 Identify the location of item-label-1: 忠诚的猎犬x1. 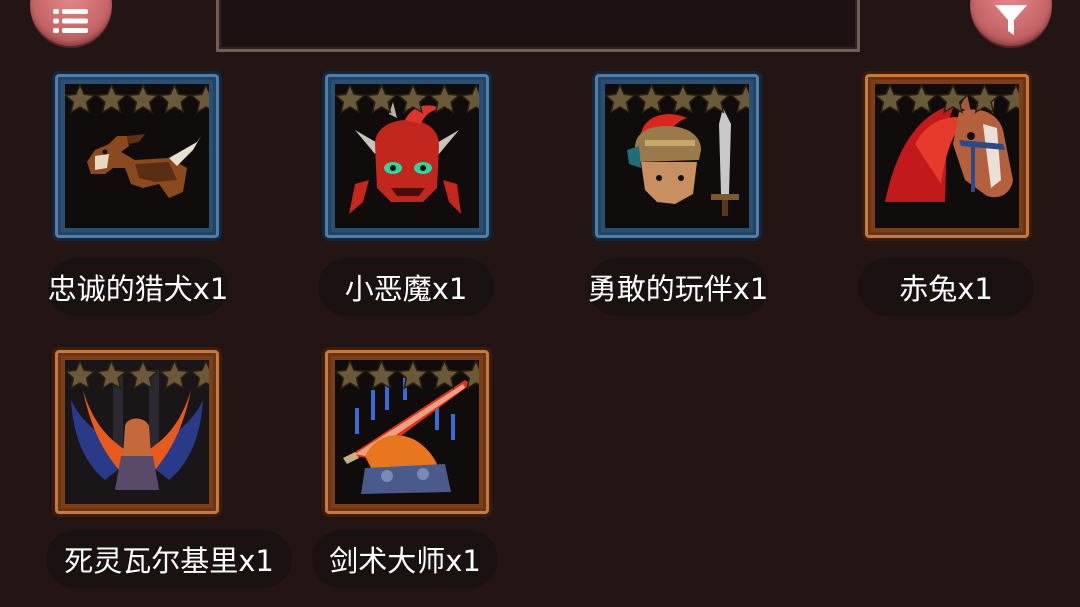
(138, 287).